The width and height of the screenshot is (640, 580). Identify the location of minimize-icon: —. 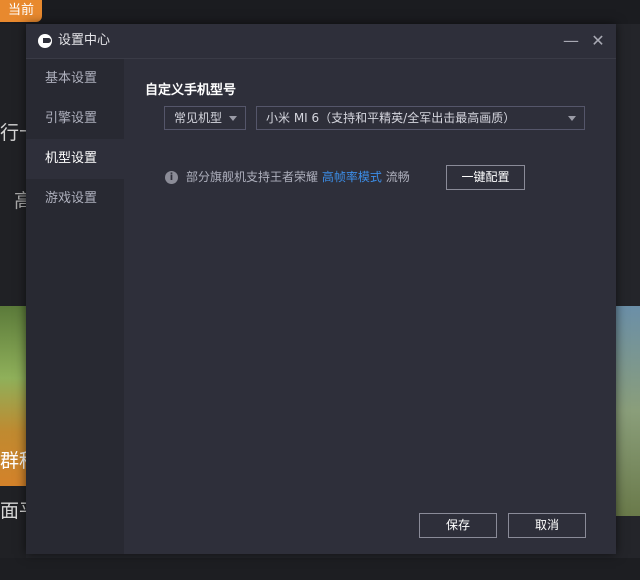
(571, 41).